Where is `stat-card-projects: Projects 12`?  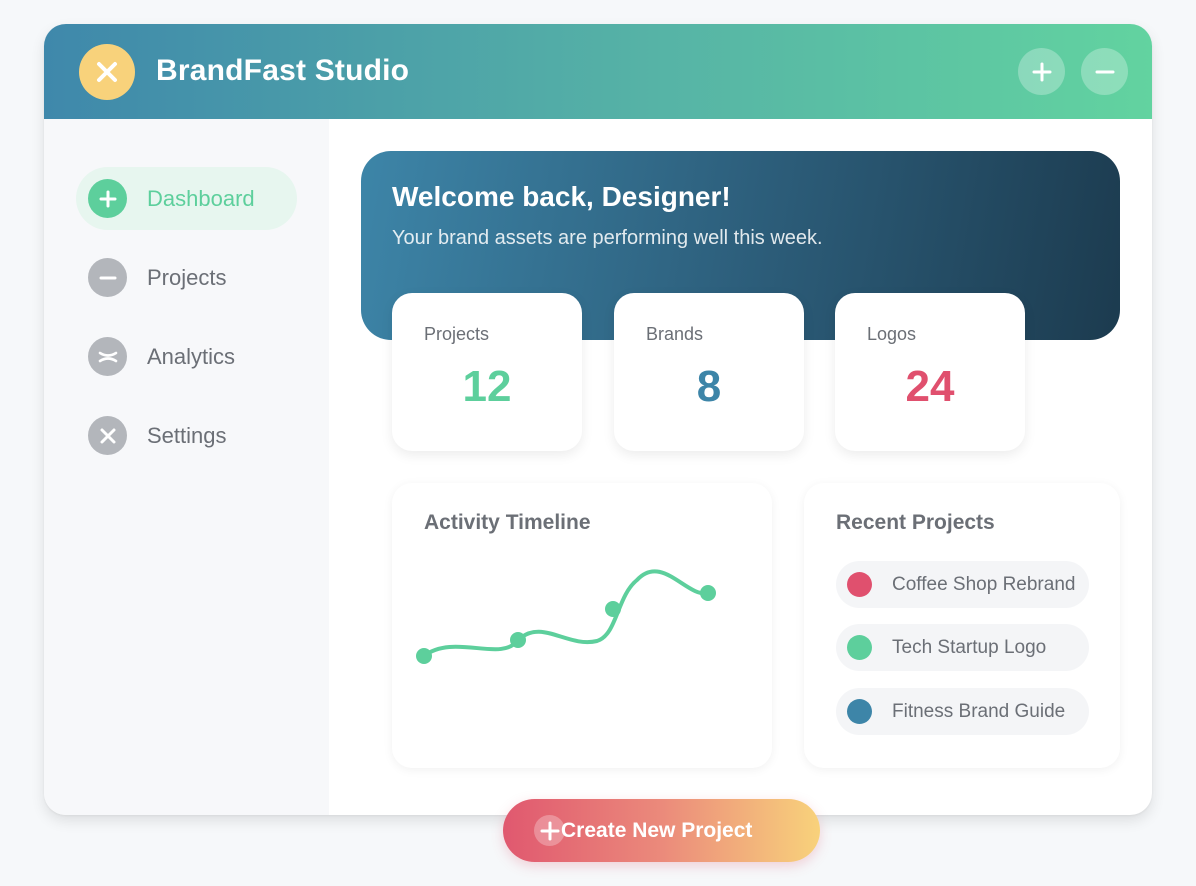
stat-card-projects: Projects 12 is located at coordinates (487, 372).